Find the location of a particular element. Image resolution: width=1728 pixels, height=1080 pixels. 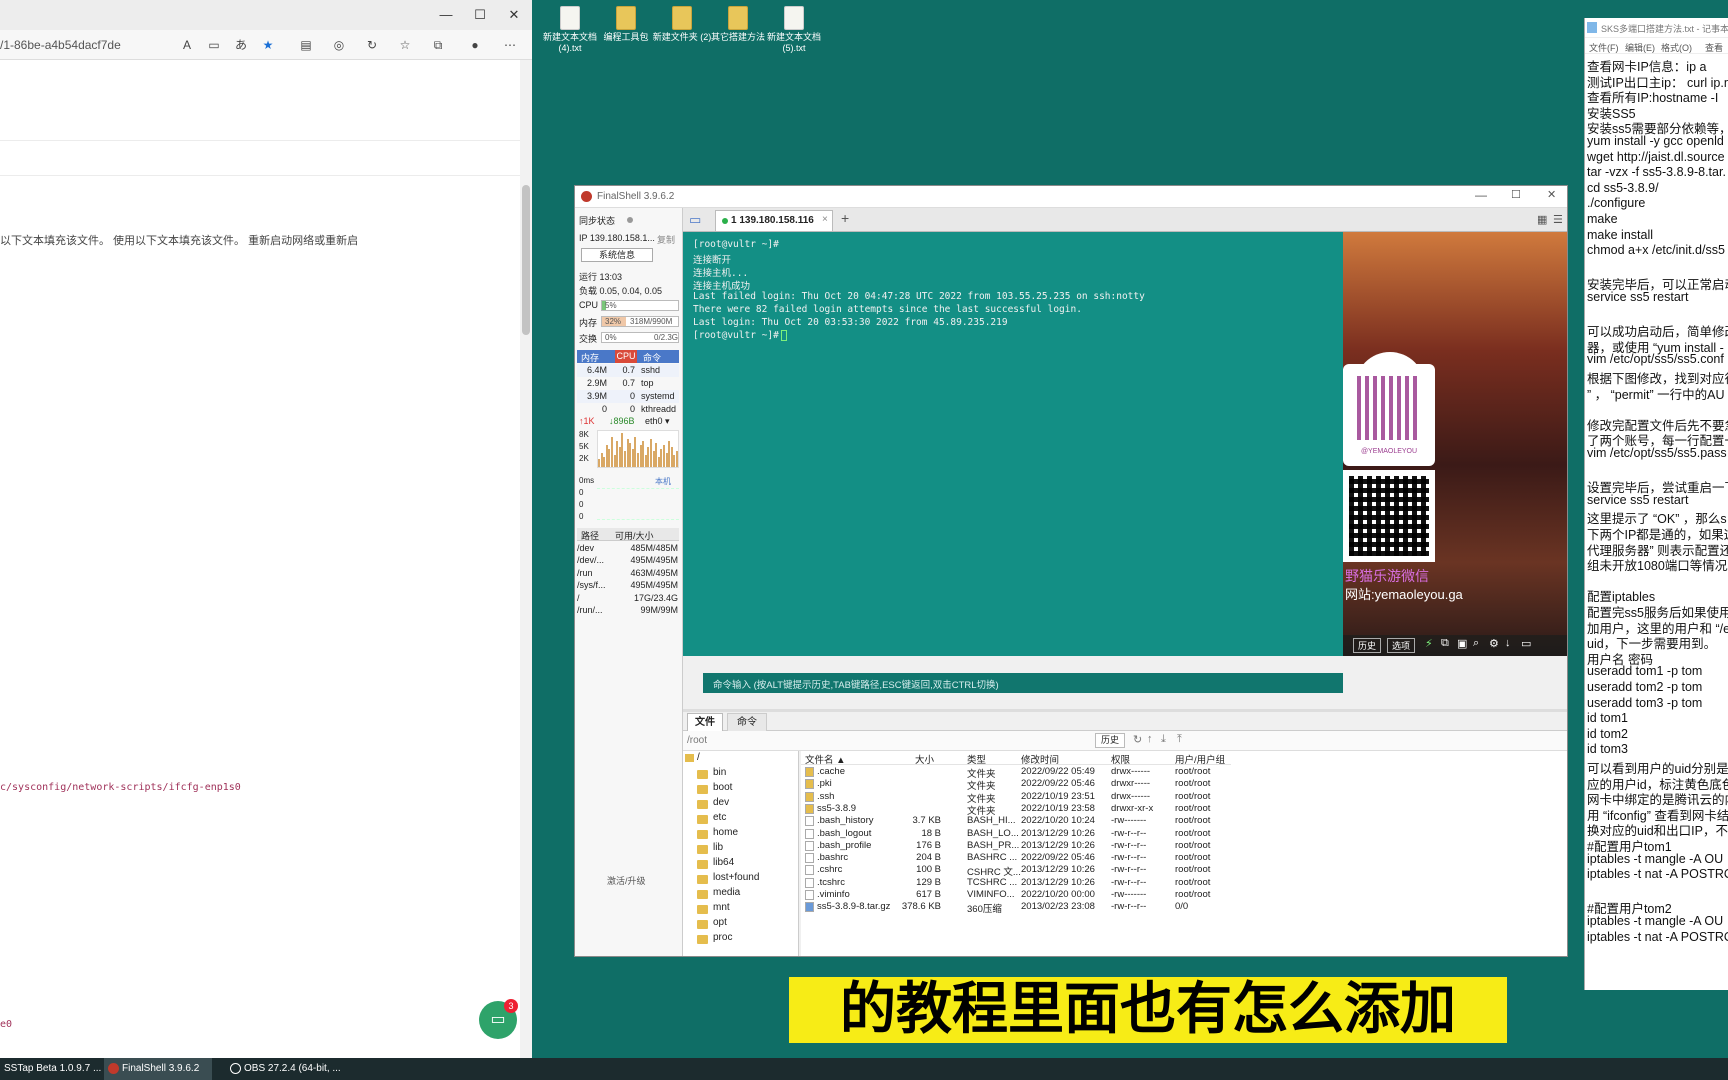

folder-icon: ▭ is located at coordinates (695, 220).